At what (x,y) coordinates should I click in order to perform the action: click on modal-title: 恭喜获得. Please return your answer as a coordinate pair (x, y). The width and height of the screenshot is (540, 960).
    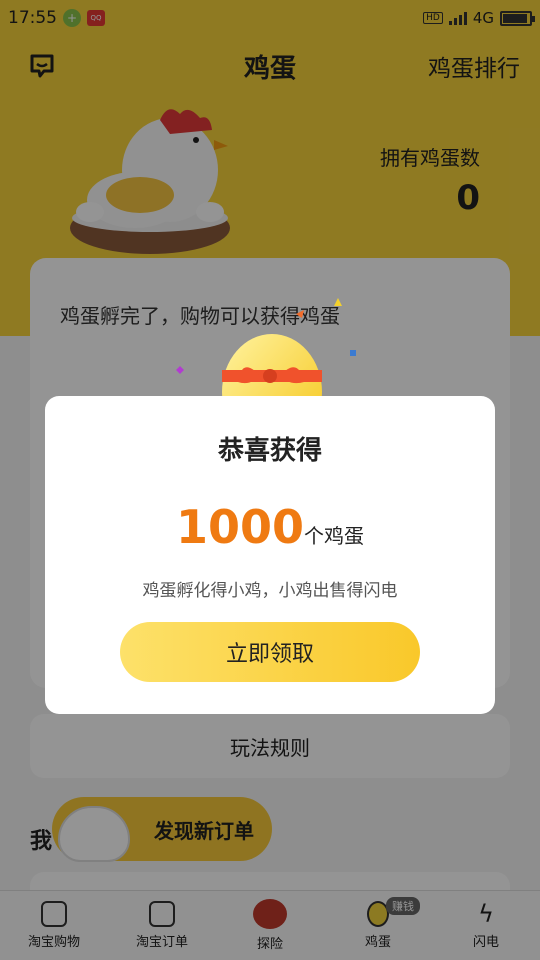
    Looking at the image, I should click on (269, 451).